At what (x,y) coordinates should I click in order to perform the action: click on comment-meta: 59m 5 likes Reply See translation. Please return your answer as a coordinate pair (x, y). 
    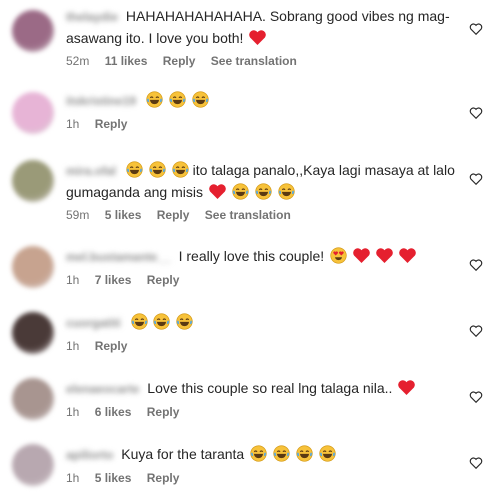
    Looking at the image, I should click on (261, 215).